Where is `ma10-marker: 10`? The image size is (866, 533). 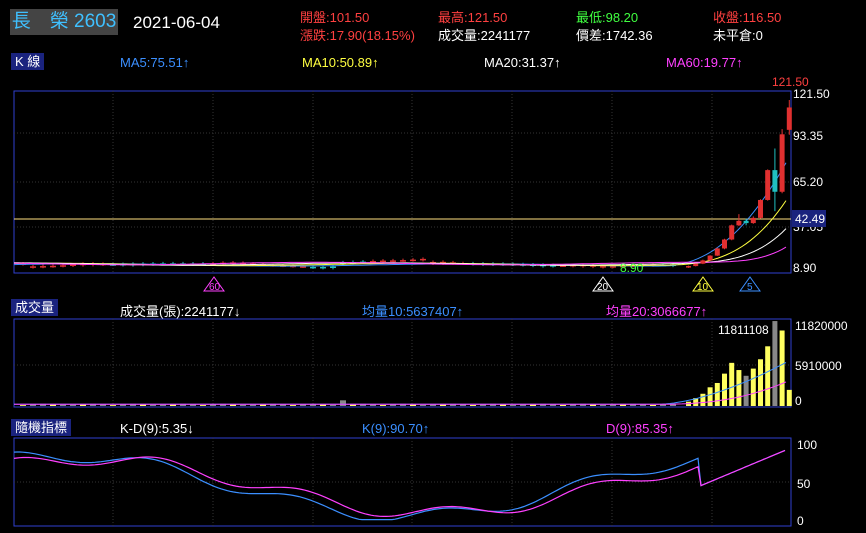
ma10-marker: 10 is located at coordinates (703, 284).